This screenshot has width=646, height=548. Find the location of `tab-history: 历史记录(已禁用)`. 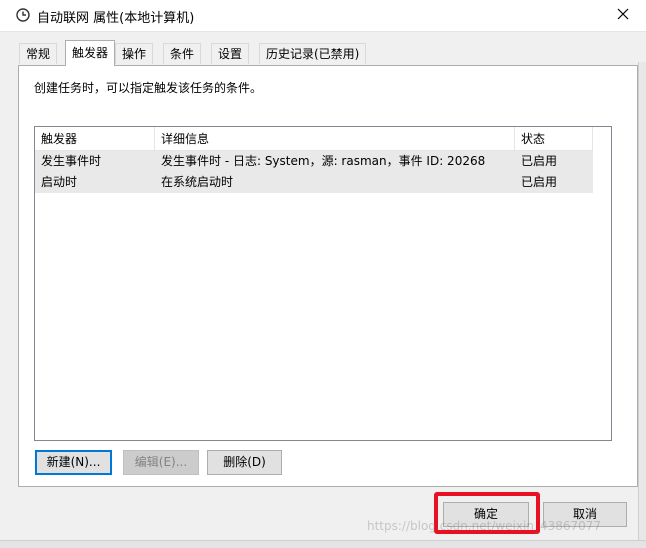

tab-history: 历史记录(已禁用) is located at coordinates (313, 53).